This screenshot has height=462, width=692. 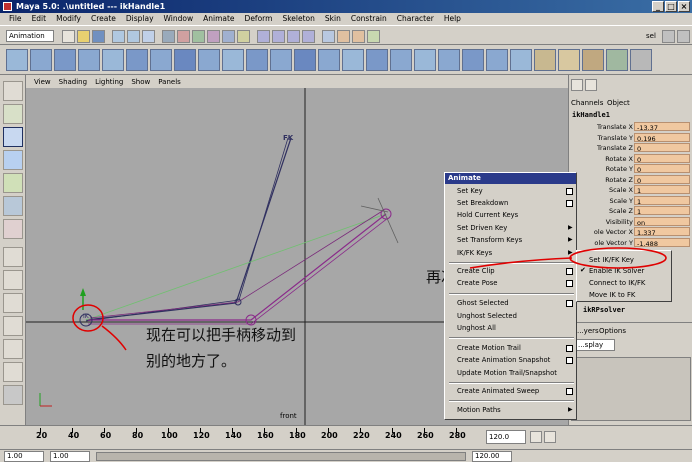 What do you see at coordinates (257, 60) in the screenshot?
I see `shelf-poly-plane-icon` at bounding box center [257, 60].